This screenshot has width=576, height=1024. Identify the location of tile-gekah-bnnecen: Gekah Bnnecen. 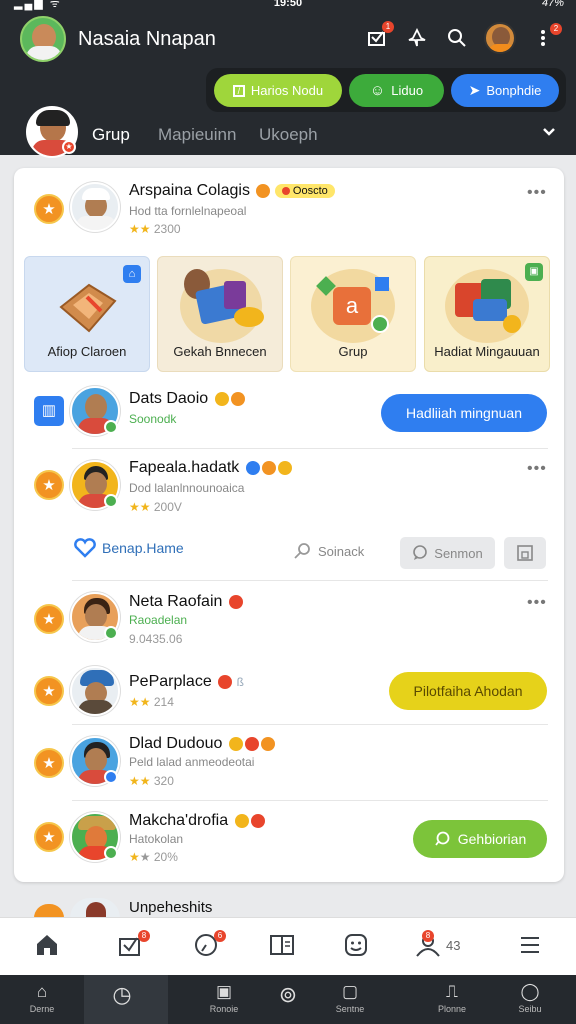
(220, 314).